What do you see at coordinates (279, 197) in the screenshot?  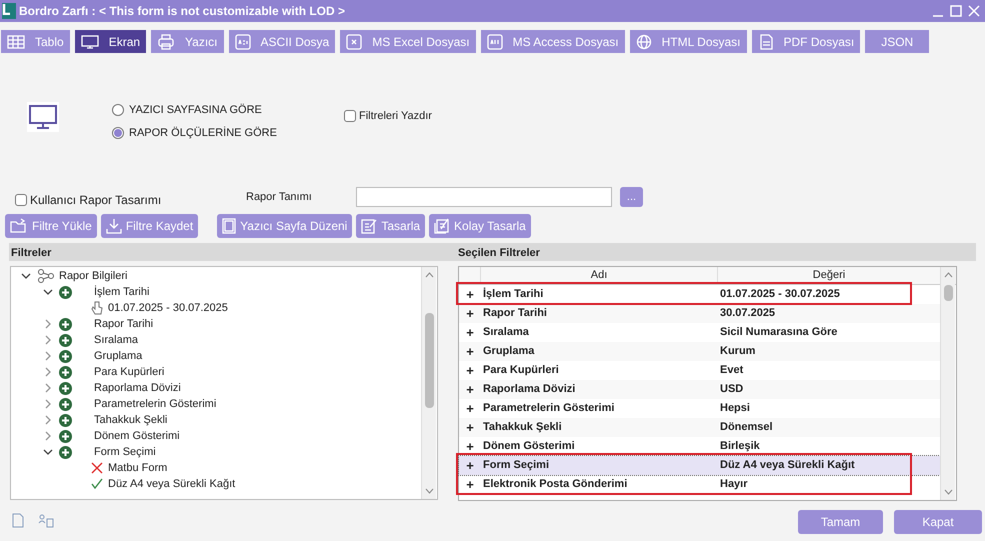 I see `field-label: Rapor Tanımı` at bounding box center [279, 197].